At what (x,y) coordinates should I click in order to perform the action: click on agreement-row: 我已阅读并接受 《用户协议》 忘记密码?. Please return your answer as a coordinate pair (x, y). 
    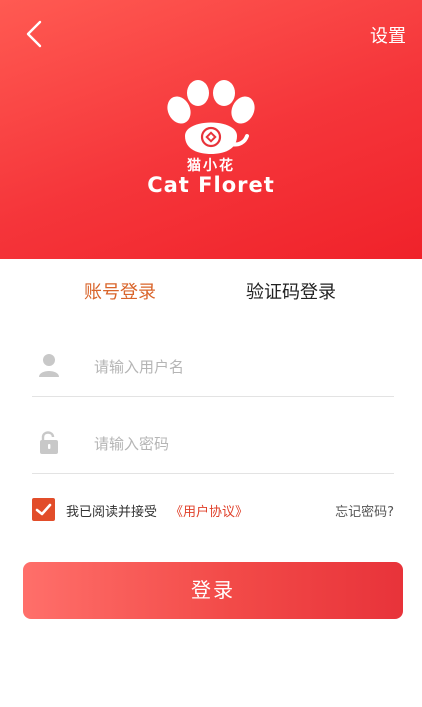
    Looking at the image, I should click on (213, 510).